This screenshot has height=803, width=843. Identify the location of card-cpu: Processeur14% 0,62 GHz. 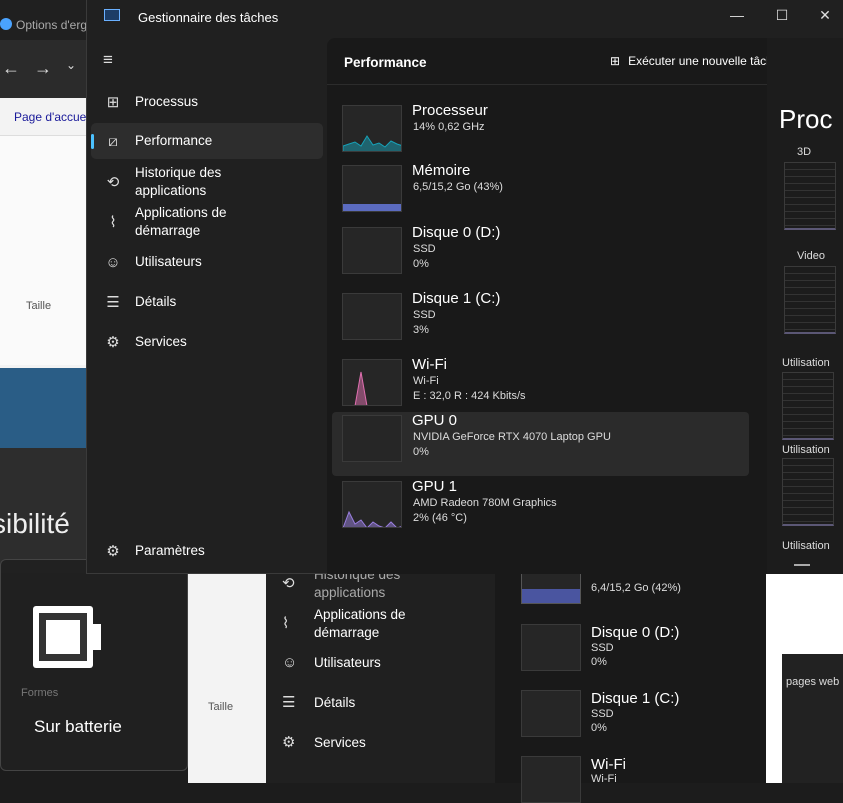
(540, 134).